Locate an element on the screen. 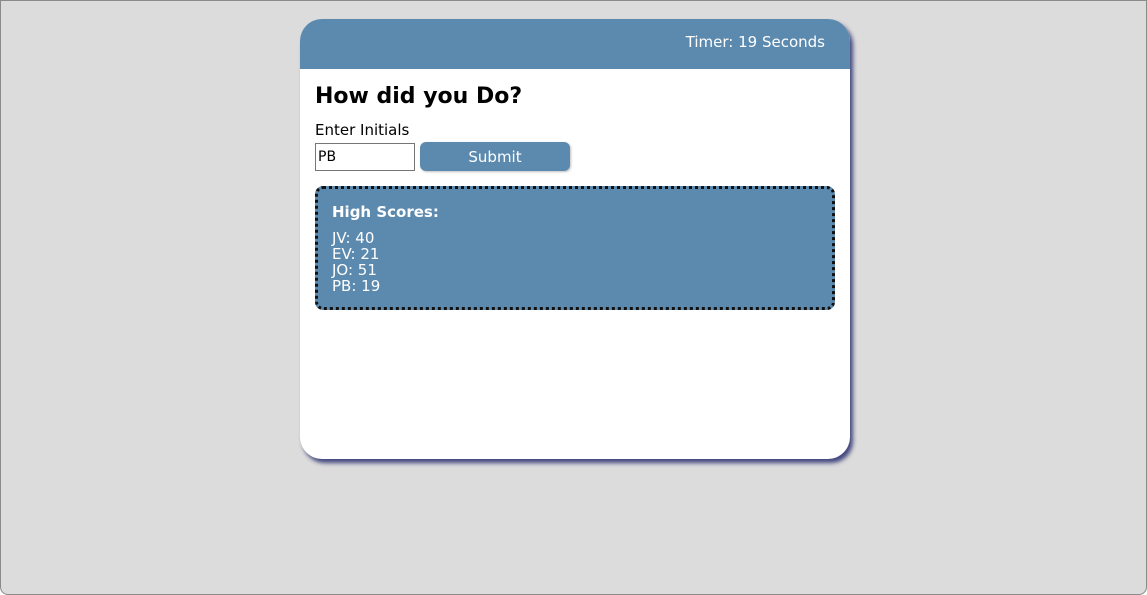 The height and width of the screenshot is (595, 1147). initials-input is located at coordinates (365, 157).